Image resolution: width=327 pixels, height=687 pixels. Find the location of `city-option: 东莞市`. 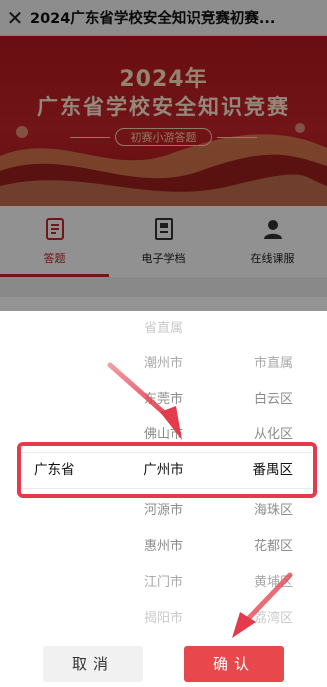

city-option: 东莞市 is located at coordinates (163, 400).